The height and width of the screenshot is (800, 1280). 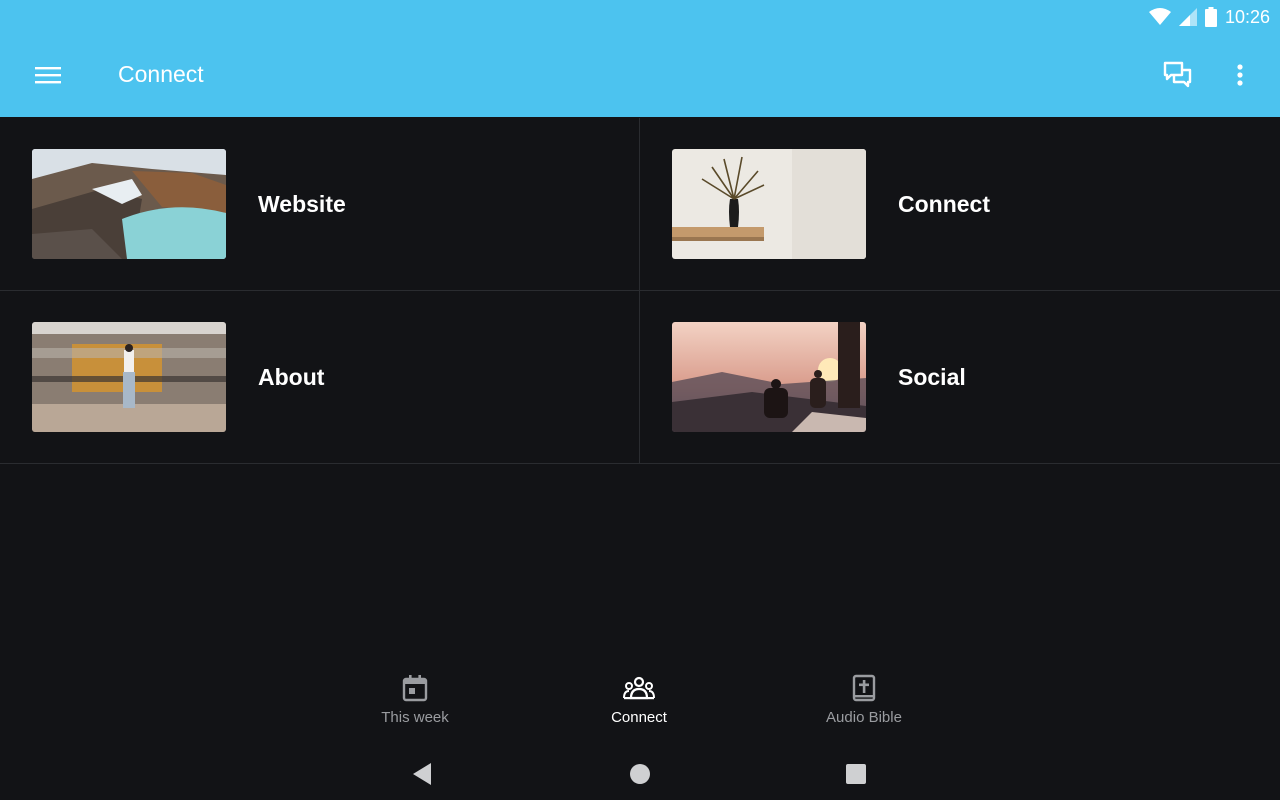 I want to click on menu-button, so click(x=48, y=75).